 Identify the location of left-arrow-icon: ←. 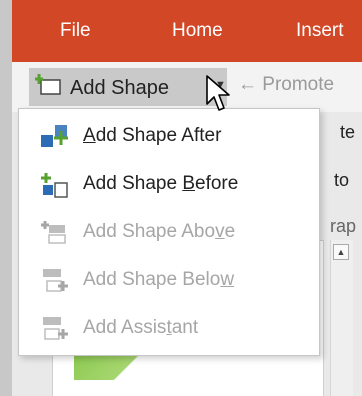
(247, 84).